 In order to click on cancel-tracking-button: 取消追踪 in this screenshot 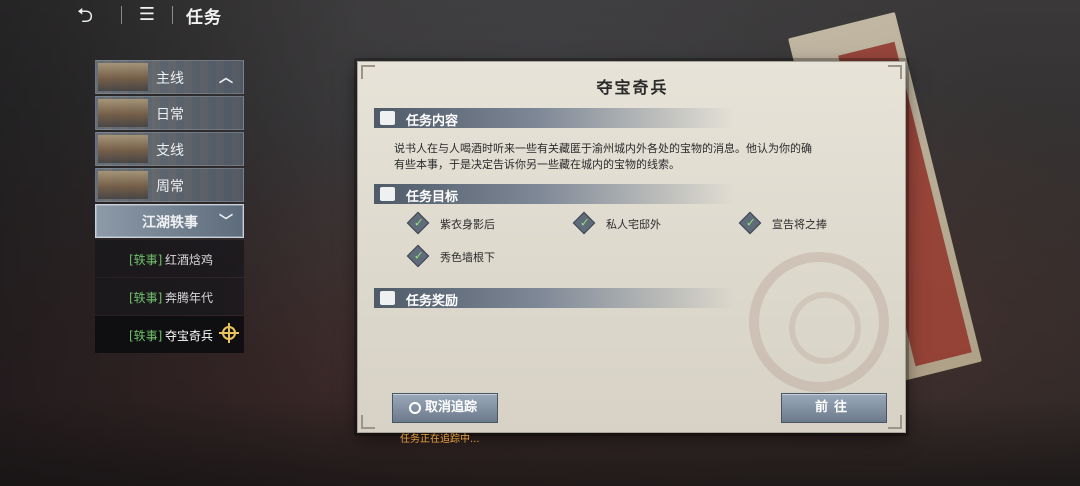, I will do `click(445, 408)`.